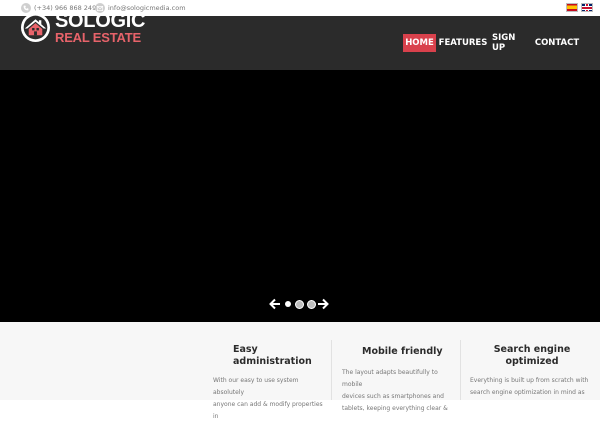 This screenshot has height=423, width=600. I want to click on arrow-right-icon, so click(323, 304).